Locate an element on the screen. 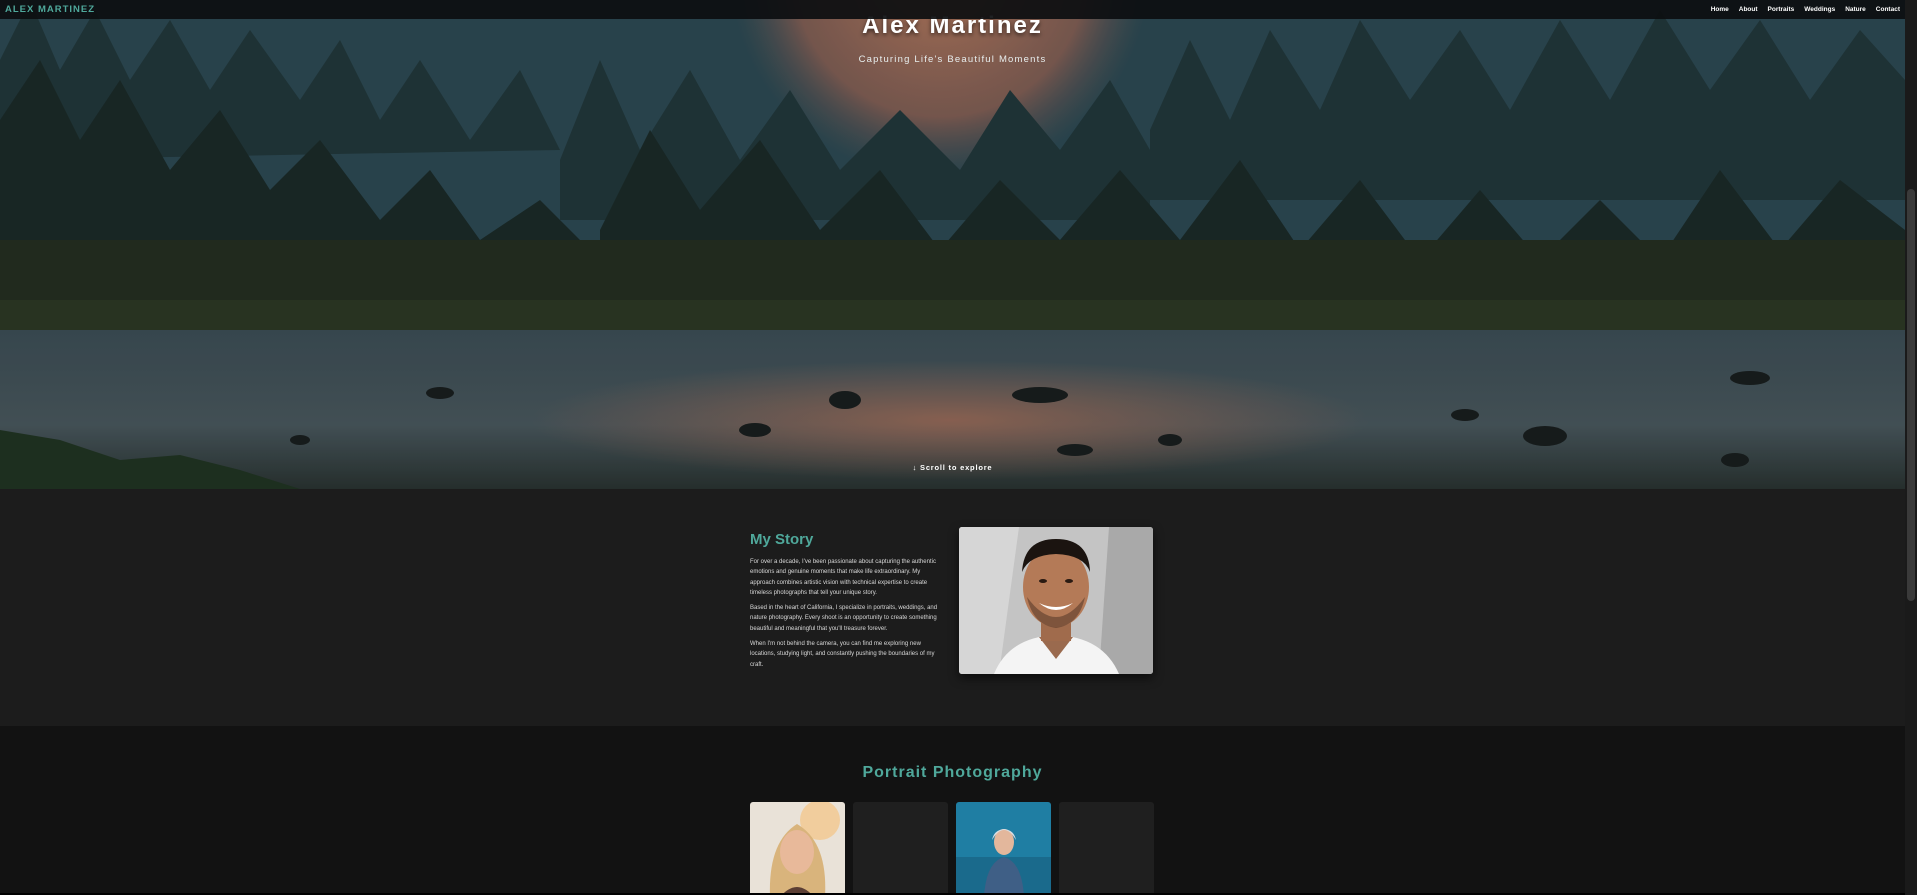  gallery-card-portrait-woman-blonde is located at coordinates (797, 848).